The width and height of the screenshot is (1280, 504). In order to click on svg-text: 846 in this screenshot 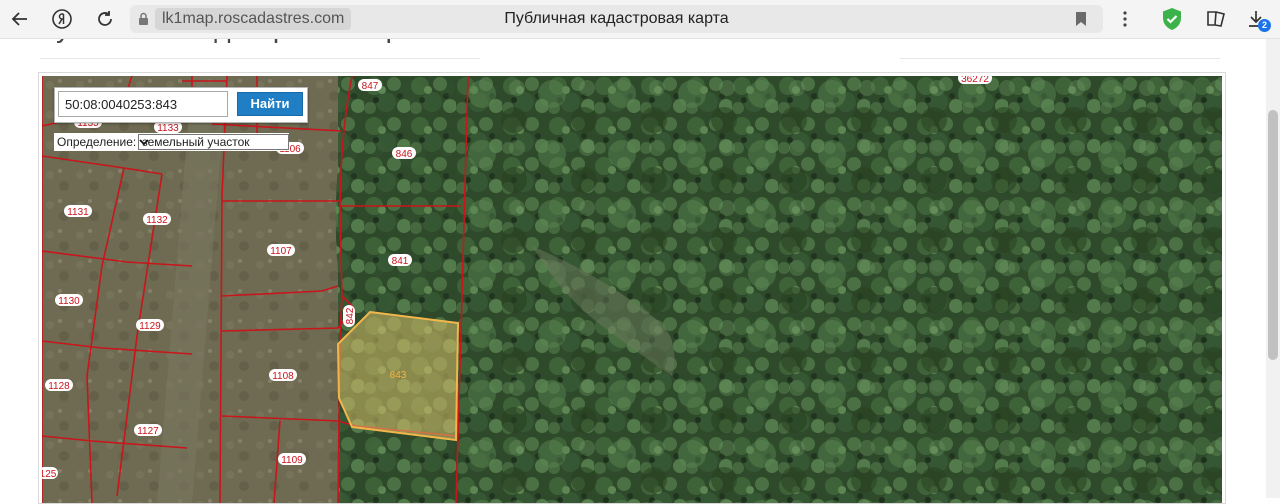, I will do `click(404, 154)`.